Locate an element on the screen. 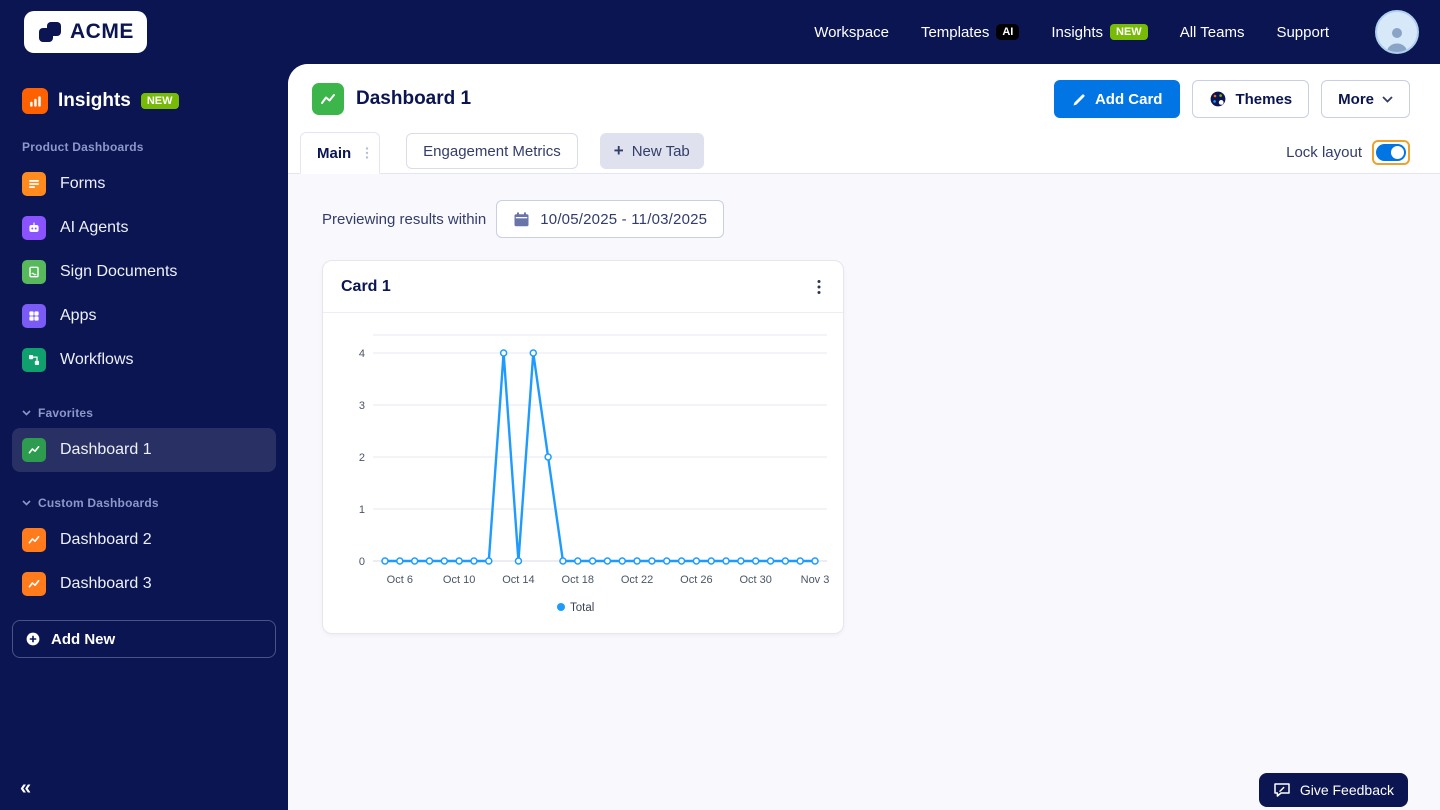 This screenshot has height=810, width=1440. add-new-label: Add New is located at coordinates (83, 639).